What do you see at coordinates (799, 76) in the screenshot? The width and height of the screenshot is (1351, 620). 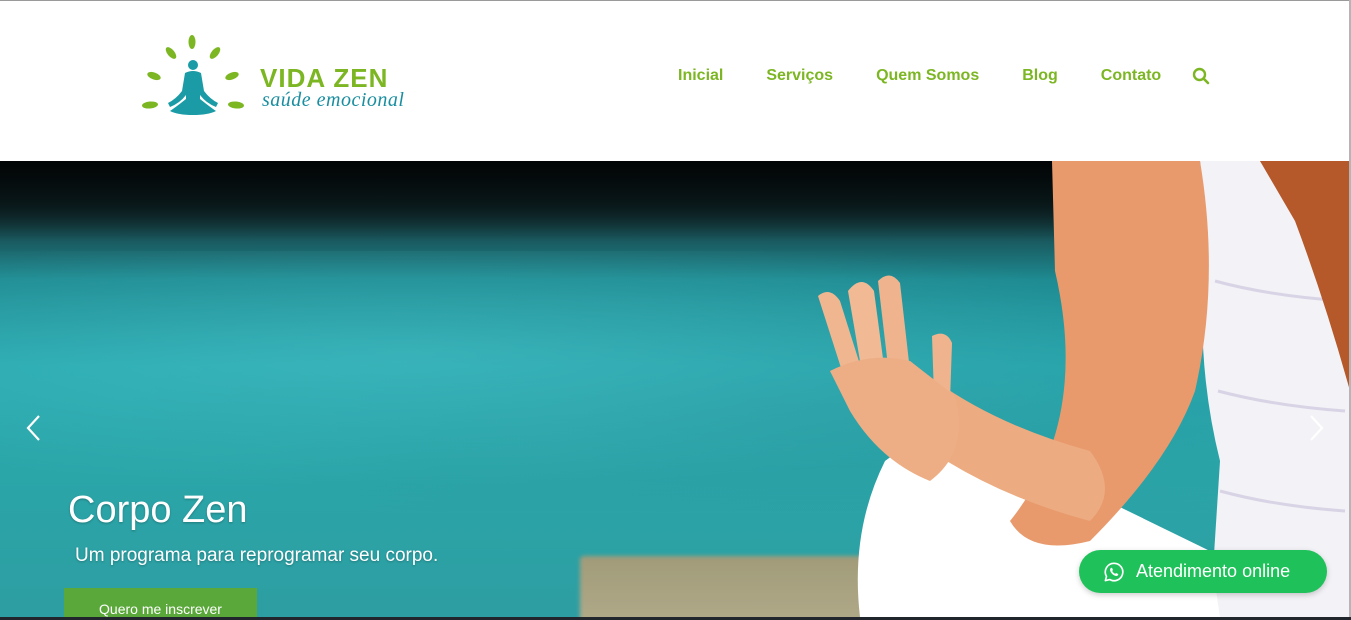 I see `nav-item-servicos: Serviços` at bounding box center [799, 76].